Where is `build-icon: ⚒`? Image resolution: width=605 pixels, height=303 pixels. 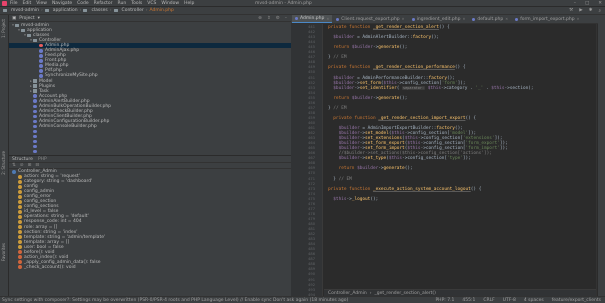 build-icon: ⚒ is located at coordinates (571, 11).